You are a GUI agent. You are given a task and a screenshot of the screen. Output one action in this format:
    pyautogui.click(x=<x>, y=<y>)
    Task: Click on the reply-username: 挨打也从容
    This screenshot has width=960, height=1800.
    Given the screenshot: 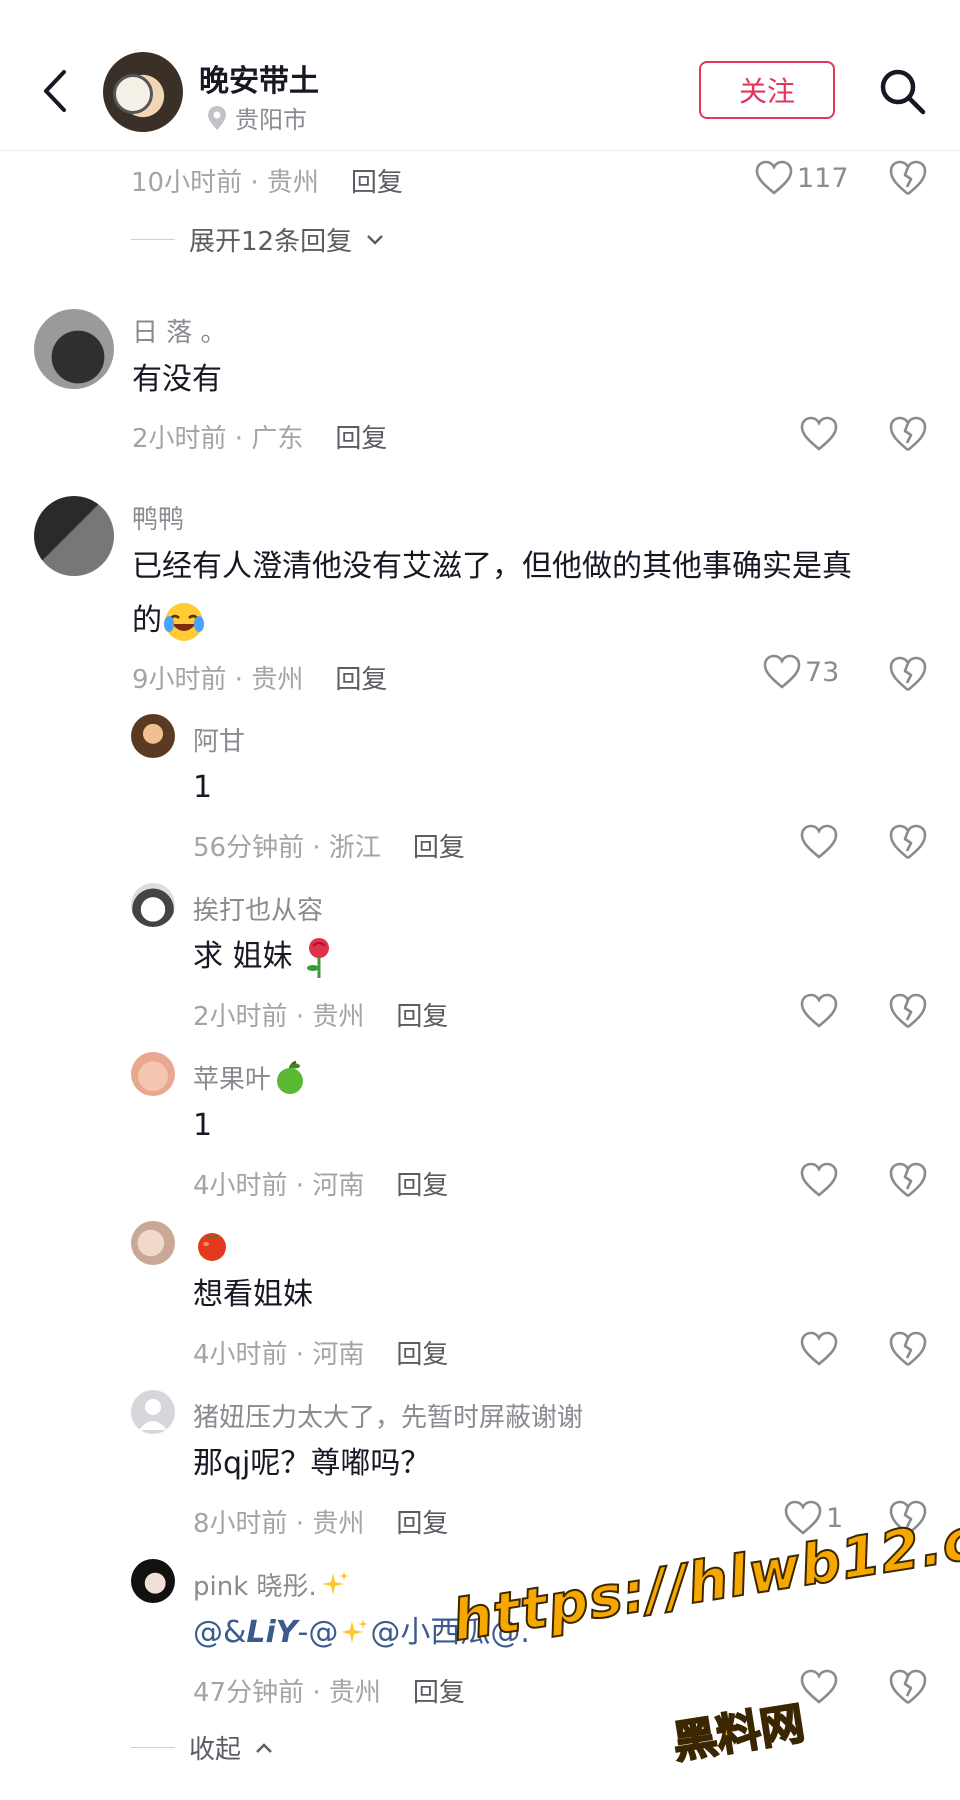 What is the action you would take?
    pyautogui.click(x=258, y=908)
    